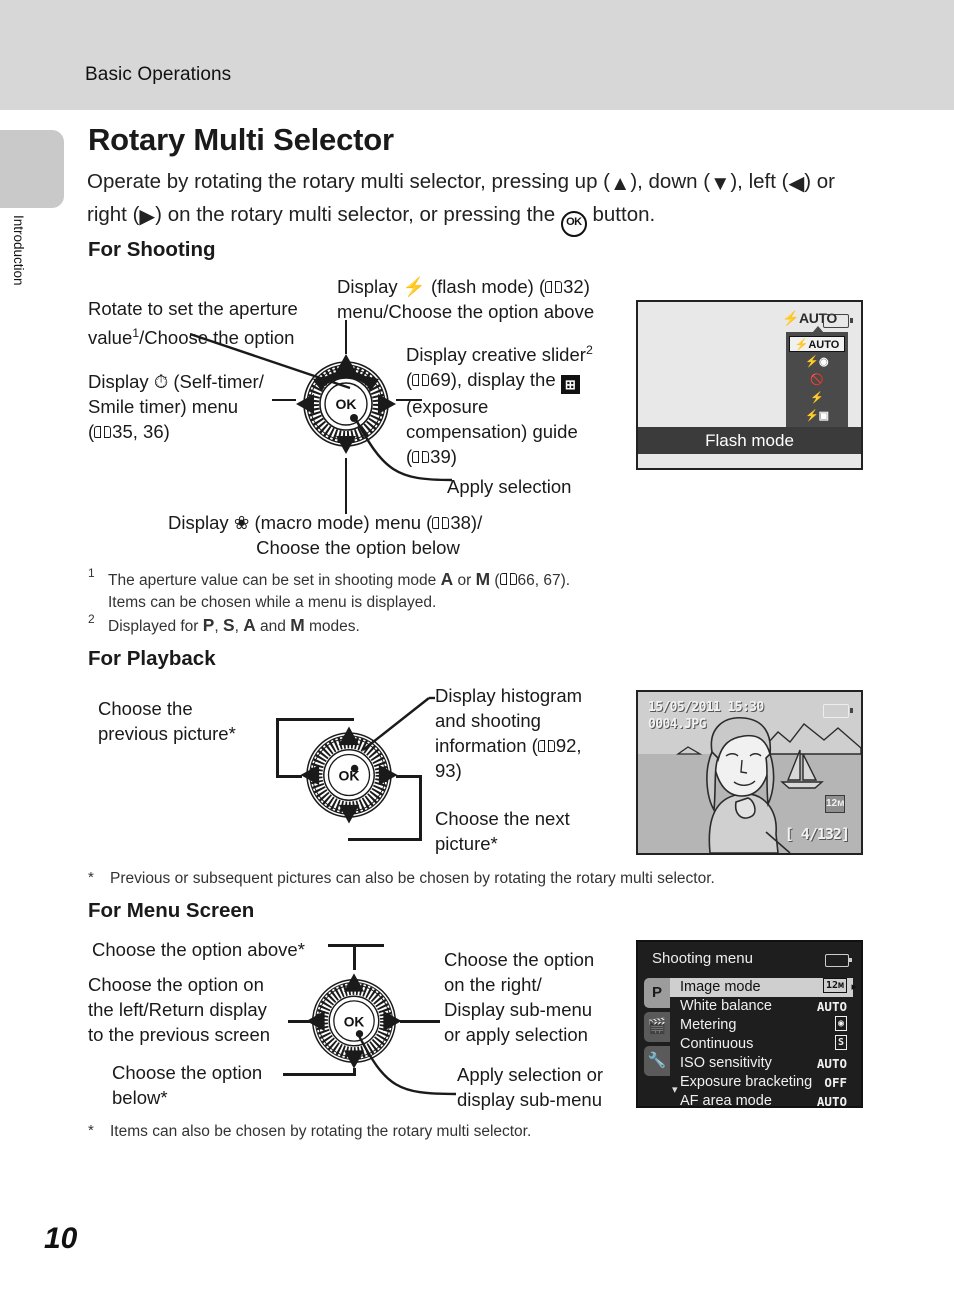  What do you see at coordinates (486, 745) in the screenshot?
I see `label-hist-text-3: information (` at bounding box center [486, 745].